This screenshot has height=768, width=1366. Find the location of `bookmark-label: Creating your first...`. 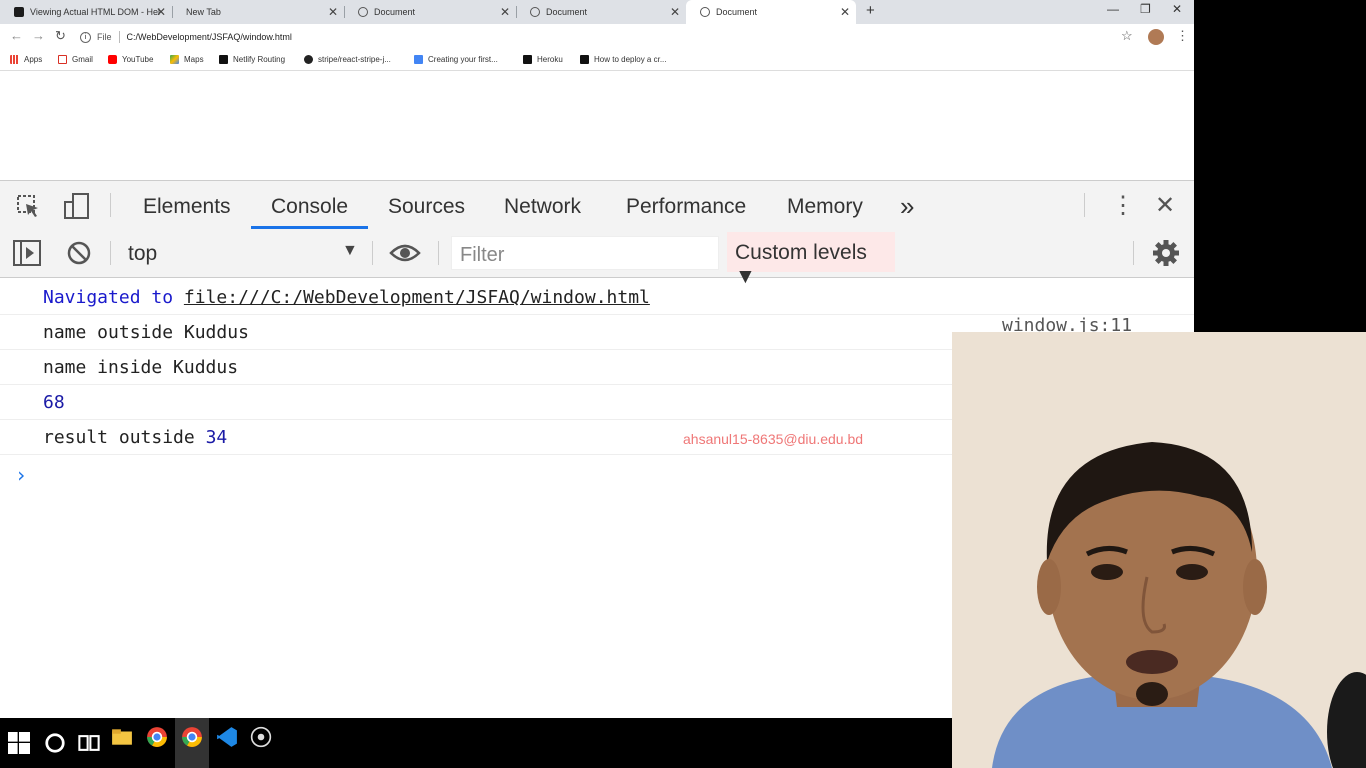

bookmark-label: Creating your first... is located at coordinates (463, 59).